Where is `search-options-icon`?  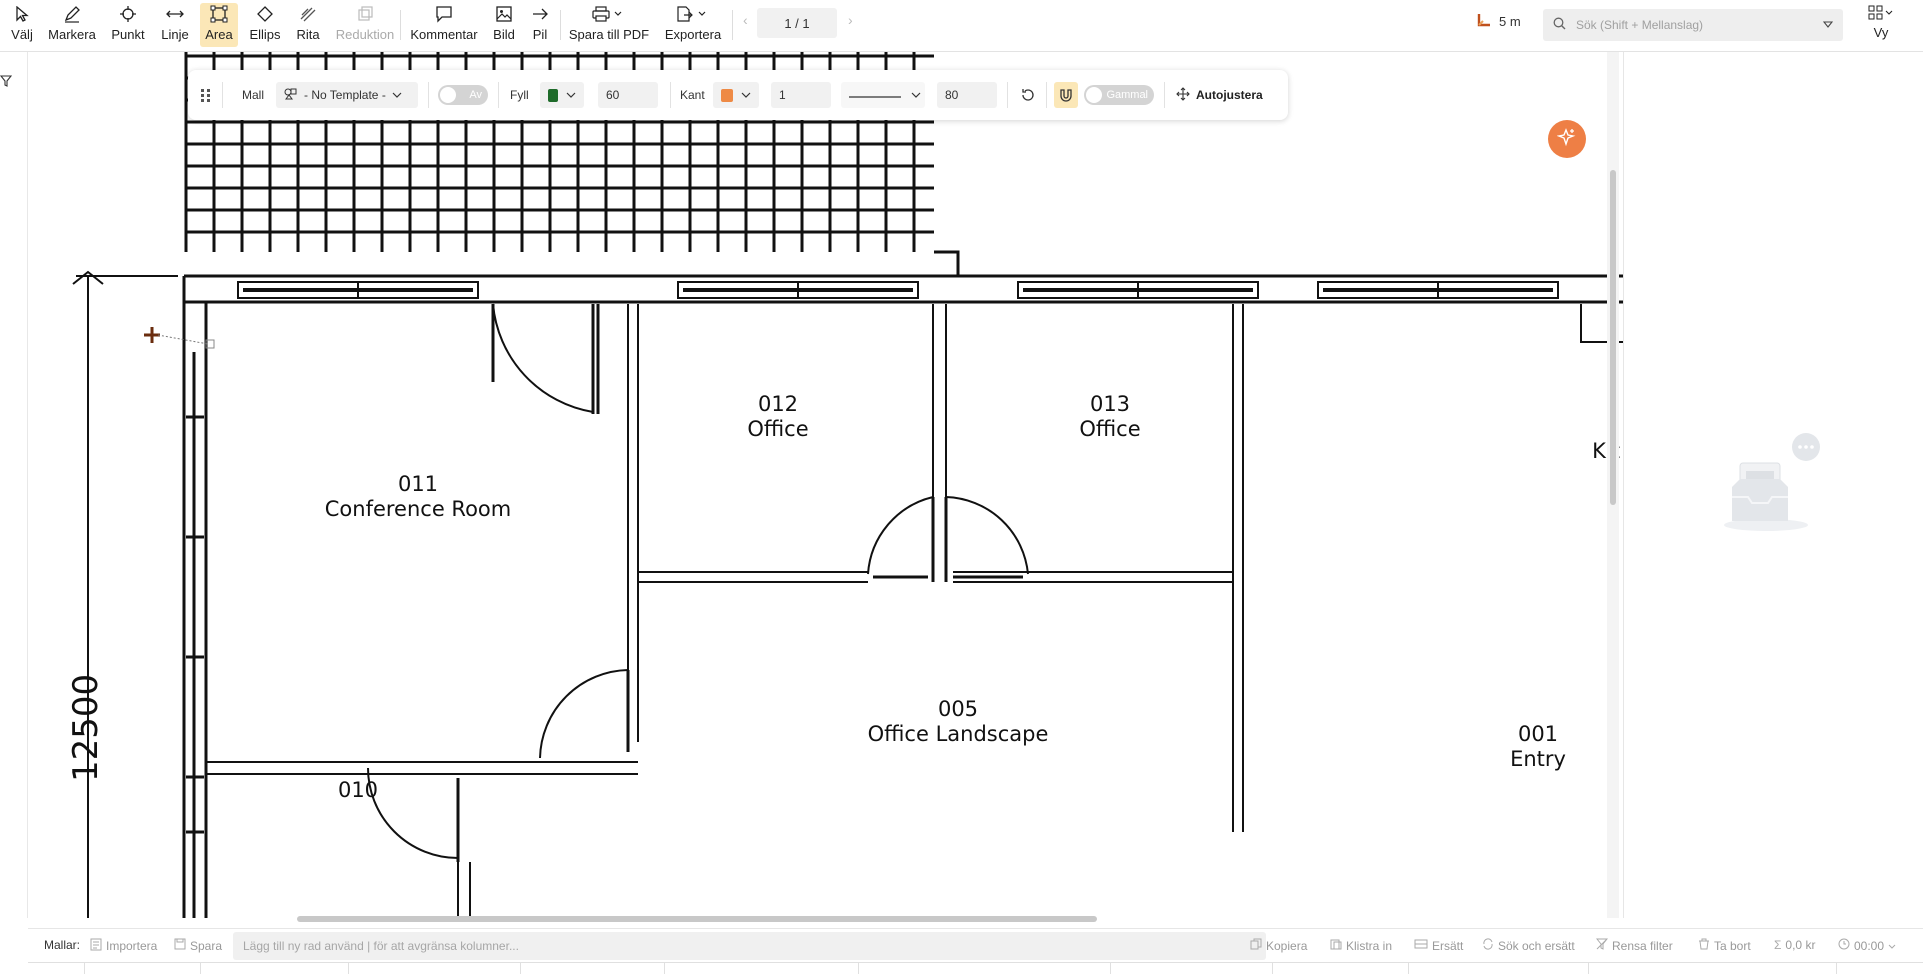
search-options-icon is located at coordinates (1828, 25).